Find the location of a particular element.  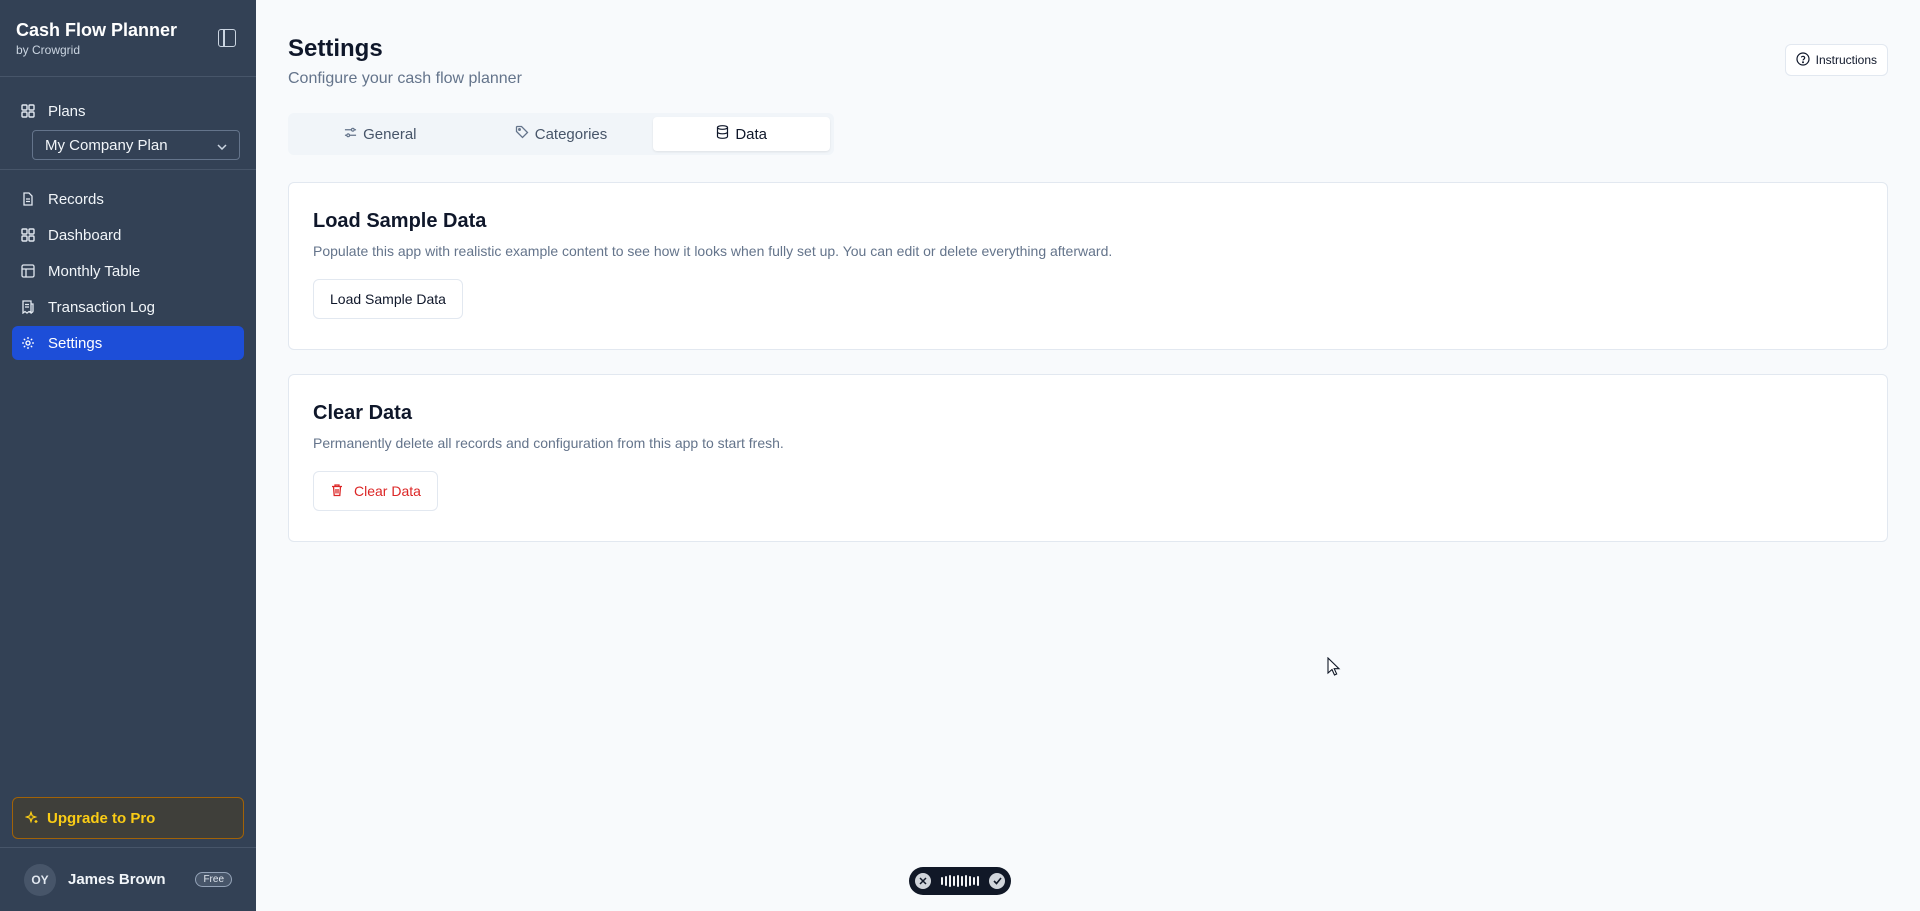

receipt-icon is located at coordinates (28, 307).